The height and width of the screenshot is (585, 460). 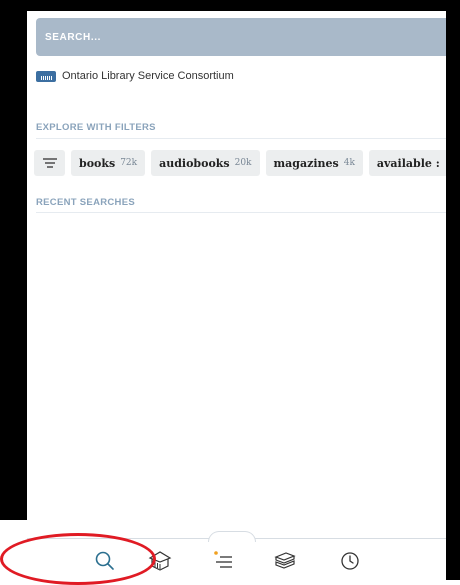 I want to click on frame-right, so click(x=453, y=290).